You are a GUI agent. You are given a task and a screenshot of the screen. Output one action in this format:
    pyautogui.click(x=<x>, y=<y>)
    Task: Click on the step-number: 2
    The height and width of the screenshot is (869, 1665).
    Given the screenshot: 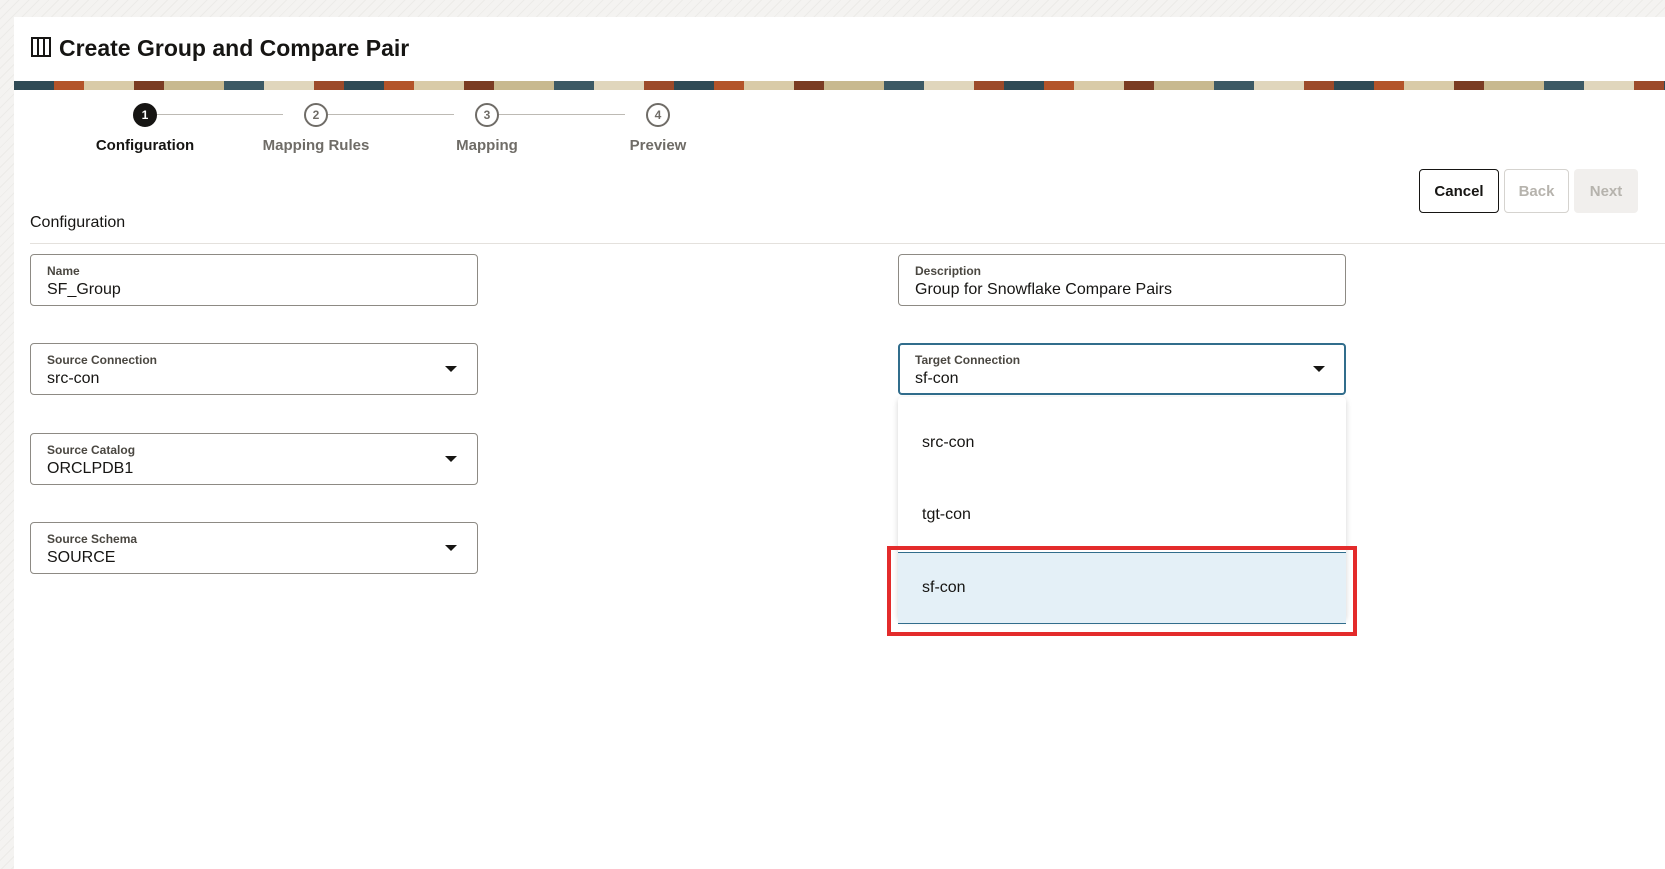 What is the action you would take?
    pyautogui.click(x=316, y=115)
    